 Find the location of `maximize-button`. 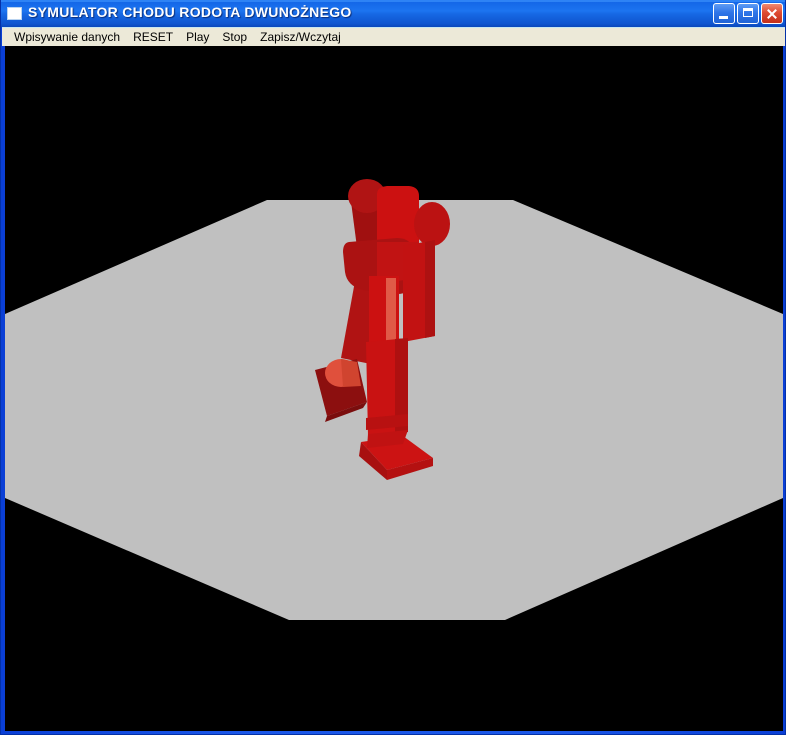

maximize-button is located at coordinates (748, 13).